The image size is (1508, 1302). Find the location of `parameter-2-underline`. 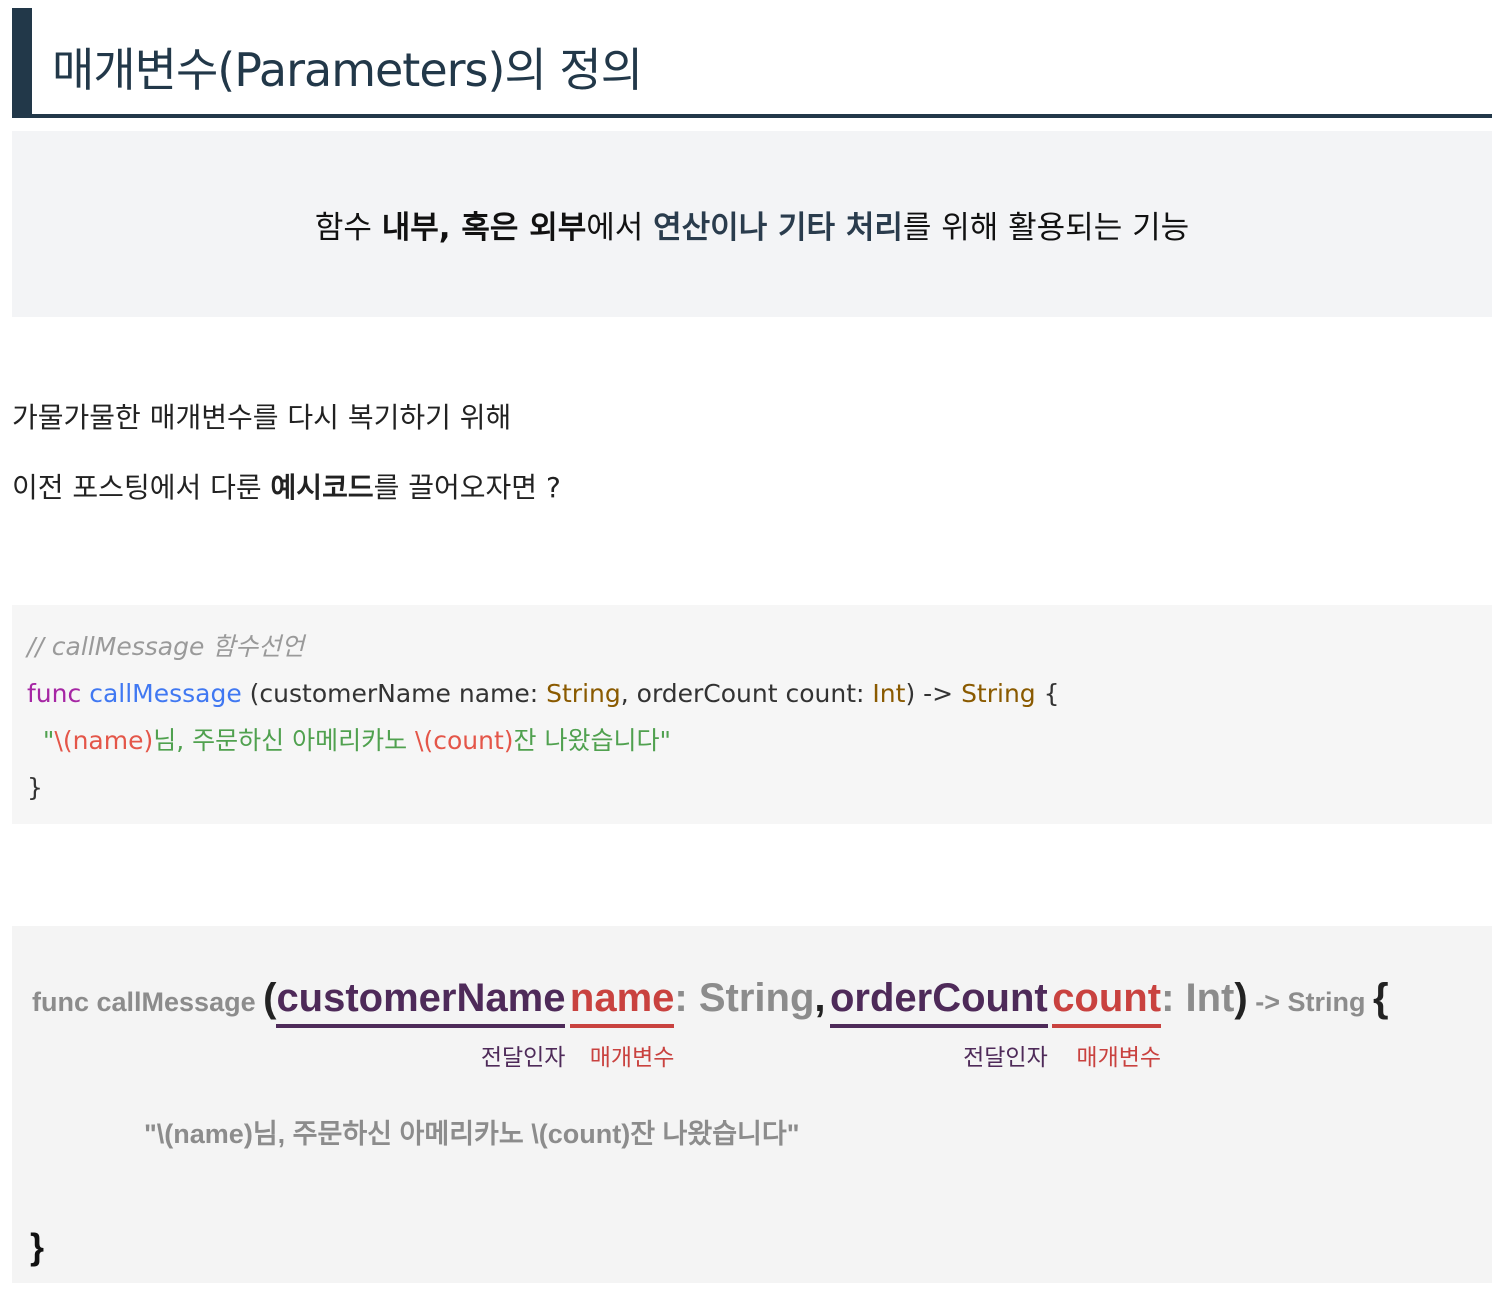

parameter-2-underline is located at coordinates (1107, 1026).